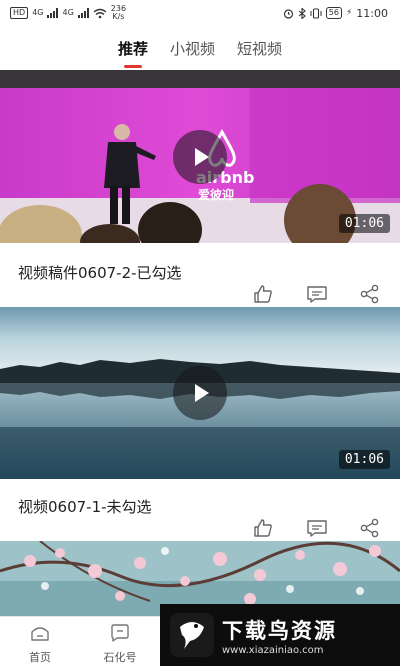 The height and width of the screenshot is (666, 400). I want to click on vibrate-icon, so click(316, 13).